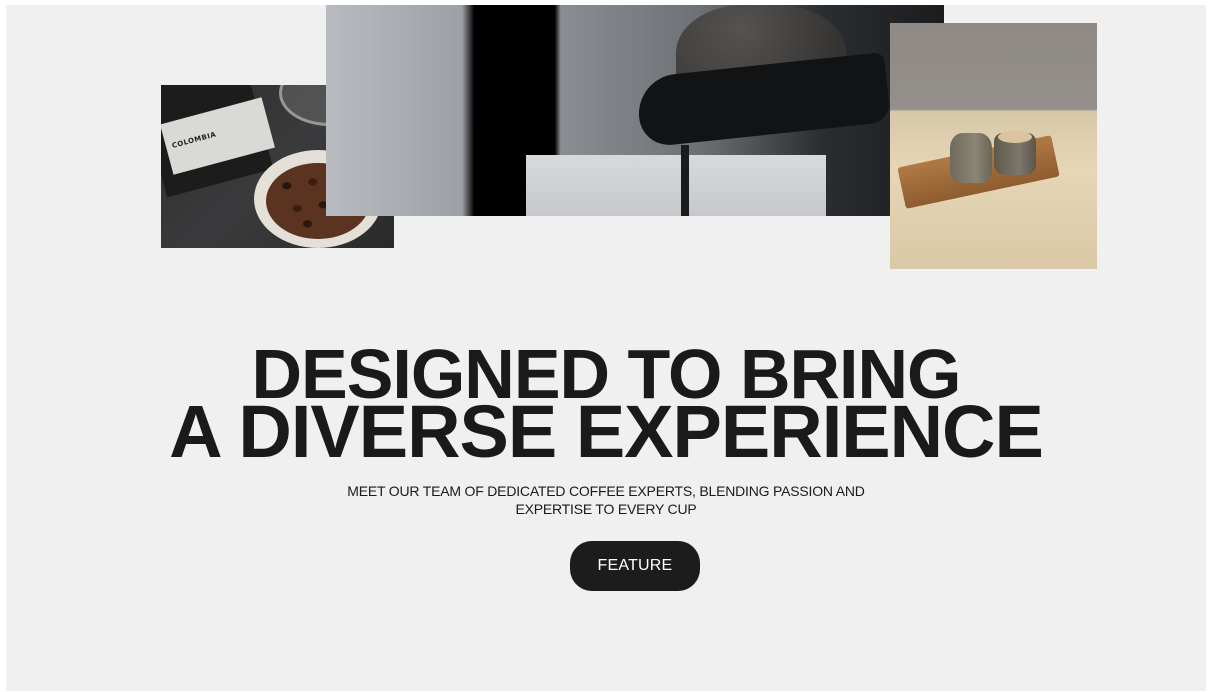  I want to click on cups-on-tray-photo, so click(993, 146).